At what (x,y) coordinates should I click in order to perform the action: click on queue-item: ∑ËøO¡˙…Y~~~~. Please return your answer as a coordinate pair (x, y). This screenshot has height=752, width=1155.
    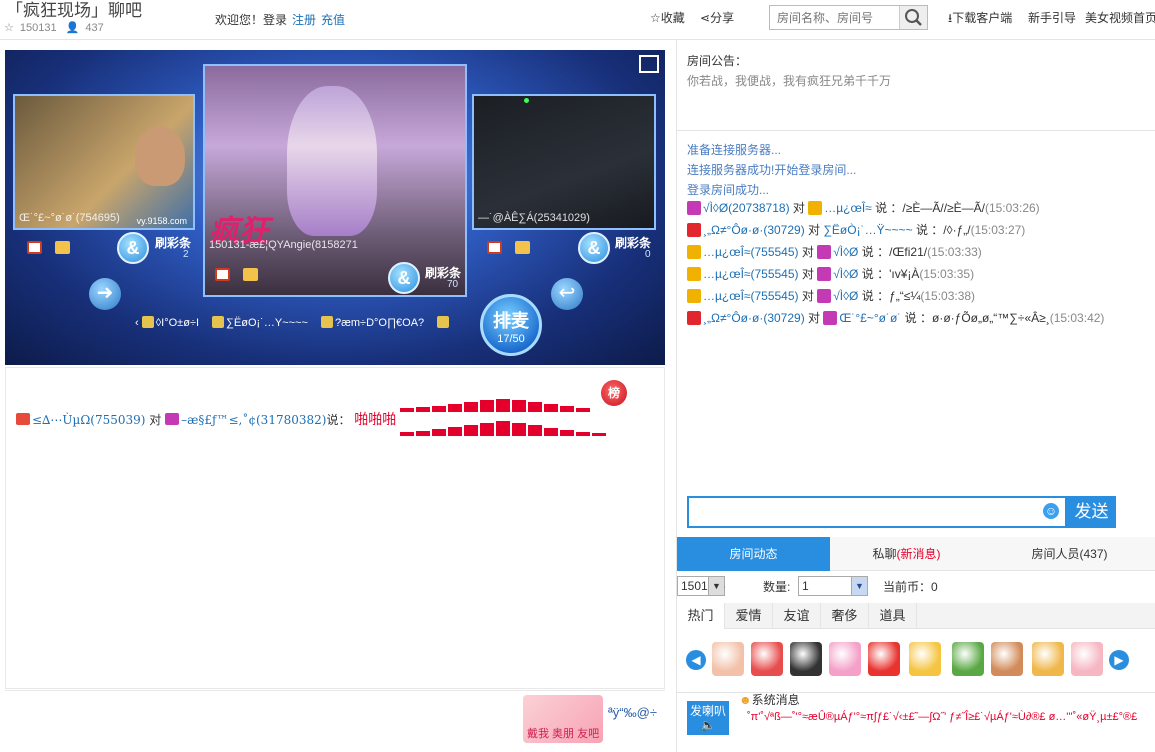
    Looking at the image, I should click on (260, 322).